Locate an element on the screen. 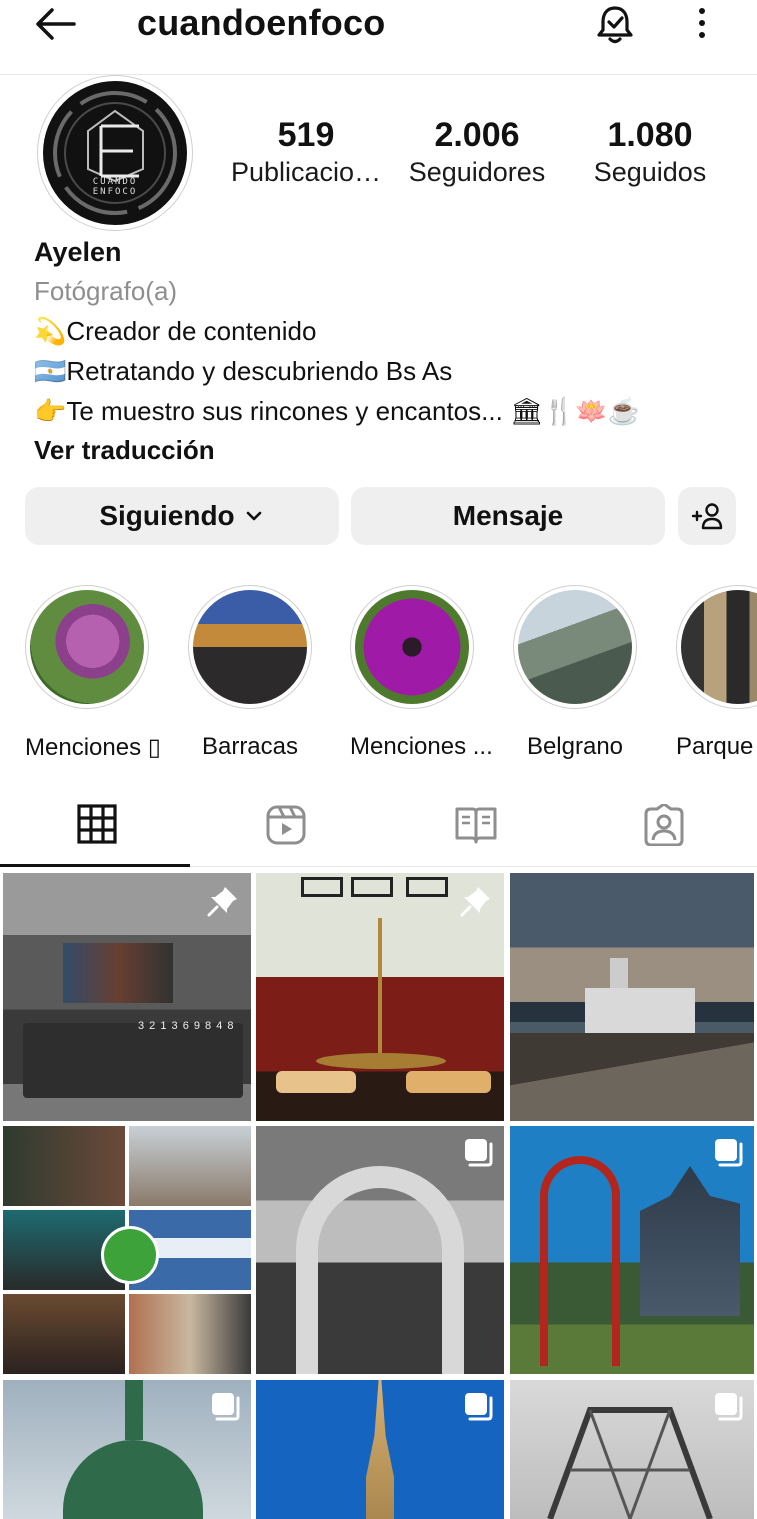  avatar-text-2: ENFOCO is located at coordinates (115, 192).